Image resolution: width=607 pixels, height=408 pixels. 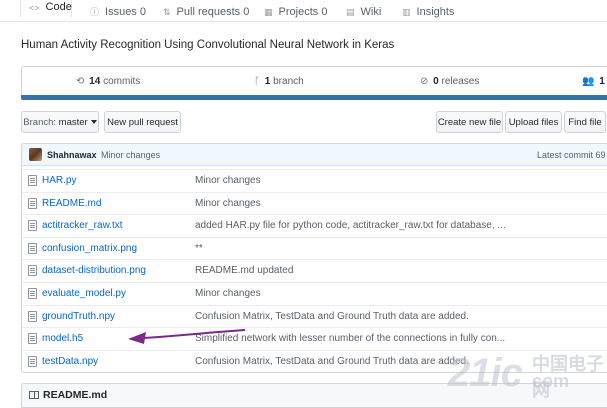 I want to click on project-icon: ▦, so click(x=268, y=12).